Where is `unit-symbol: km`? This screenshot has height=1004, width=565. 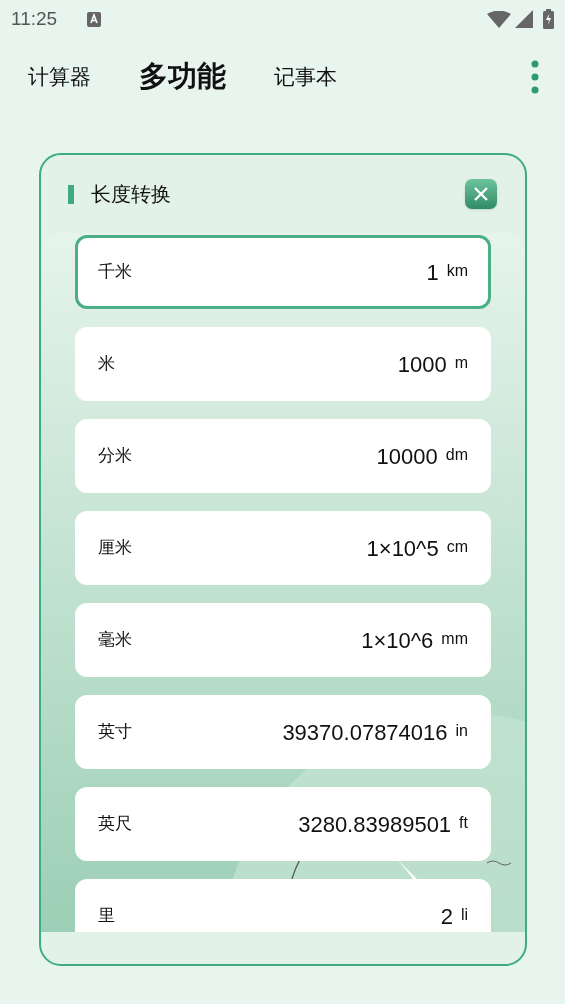
unit-symbol: km is located at coordinates (457, 271).